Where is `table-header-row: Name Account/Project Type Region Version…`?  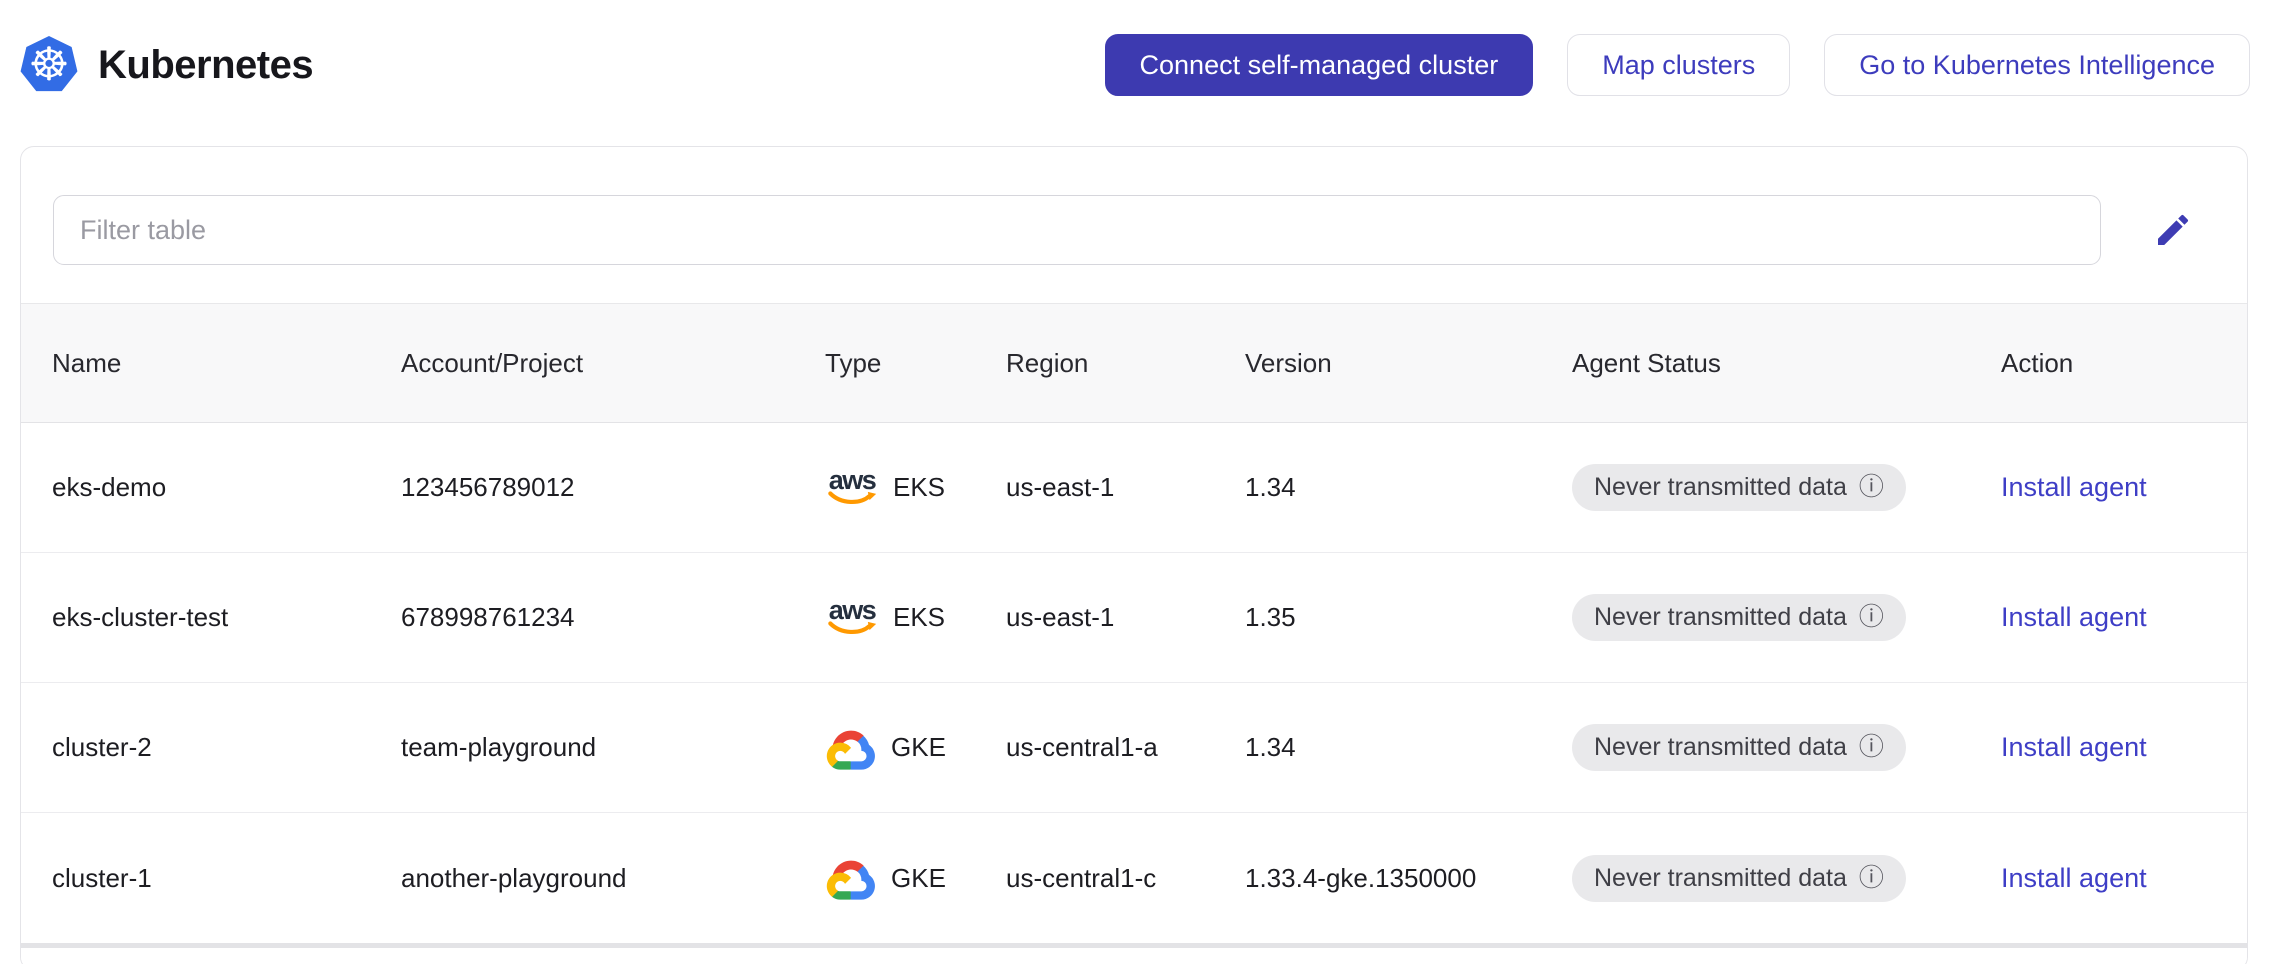
table-header-row: Name Account/Project Type Region Version… is located at coordinates (1134, 363).